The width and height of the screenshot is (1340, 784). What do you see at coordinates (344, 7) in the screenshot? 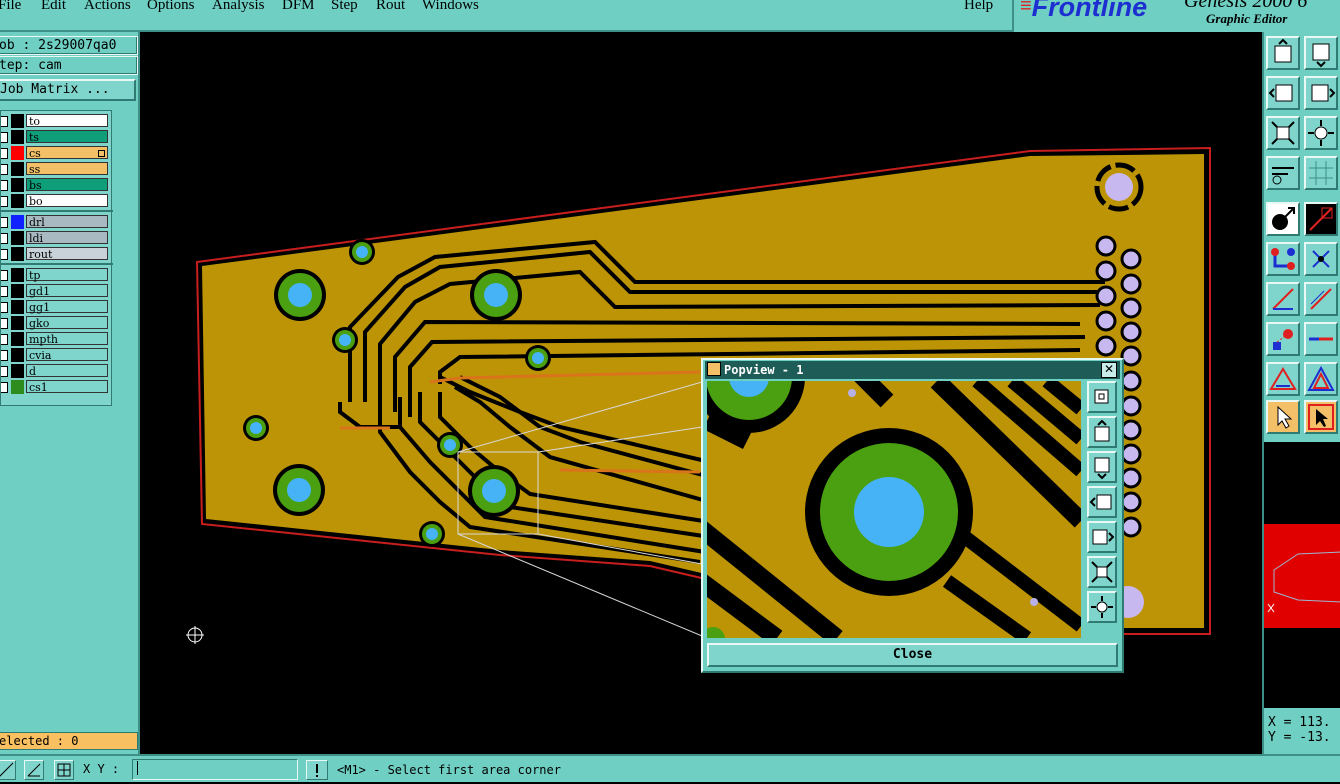
I see `menu-step: Step` at bounding box center [344, 7].